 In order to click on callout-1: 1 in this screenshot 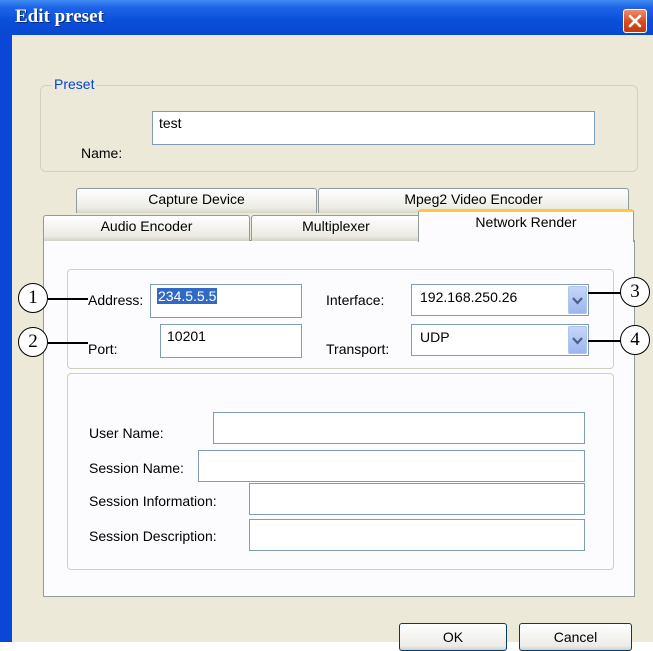, I will do `click(33, 298)`.